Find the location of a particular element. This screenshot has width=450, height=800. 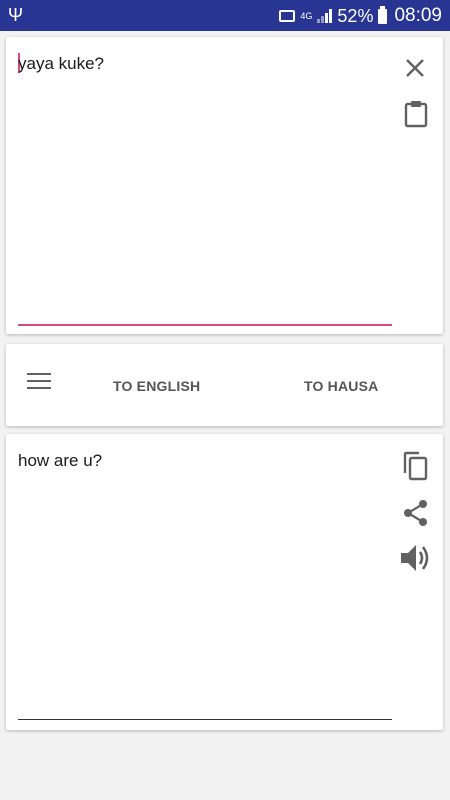

input-underline is located at coordinates (205, 325).